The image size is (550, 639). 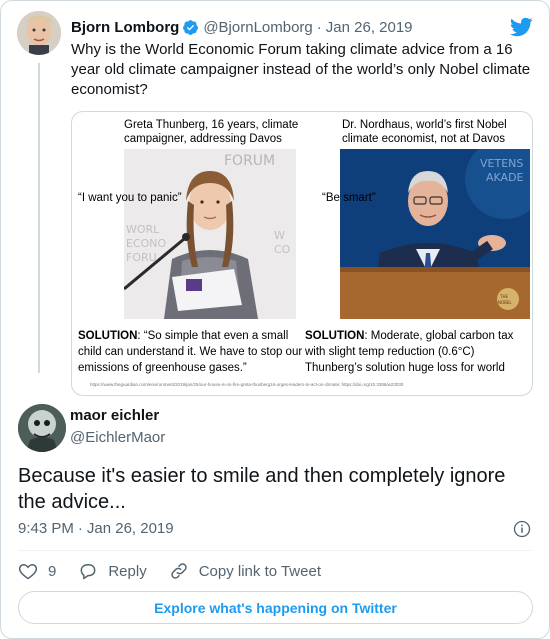 I want to click on reply-date: Jan 26, 2019, so click(x=130, y=528).